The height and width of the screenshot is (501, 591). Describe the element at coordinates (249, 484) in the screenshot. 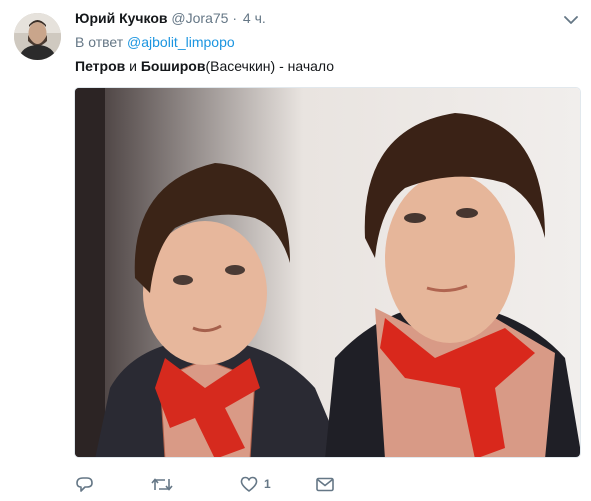

I see `heart-icon` at that location.